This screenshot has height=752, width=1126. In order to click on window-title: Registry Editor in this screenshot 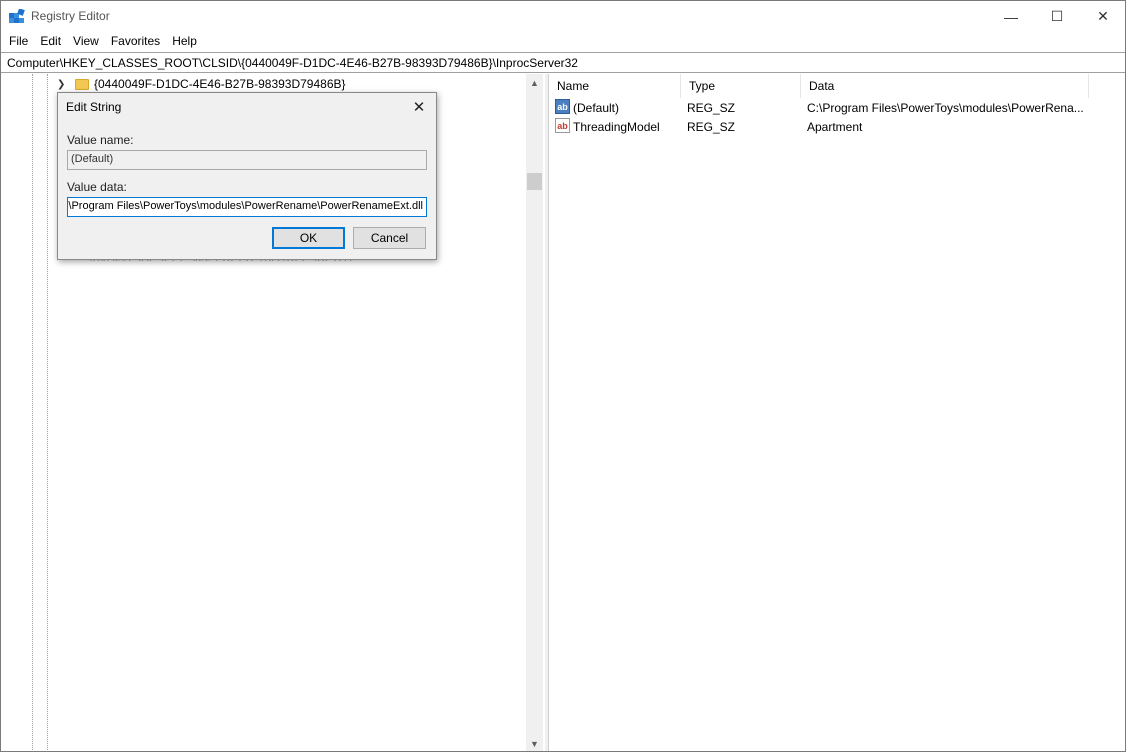, I will do `click(70, 16)`.